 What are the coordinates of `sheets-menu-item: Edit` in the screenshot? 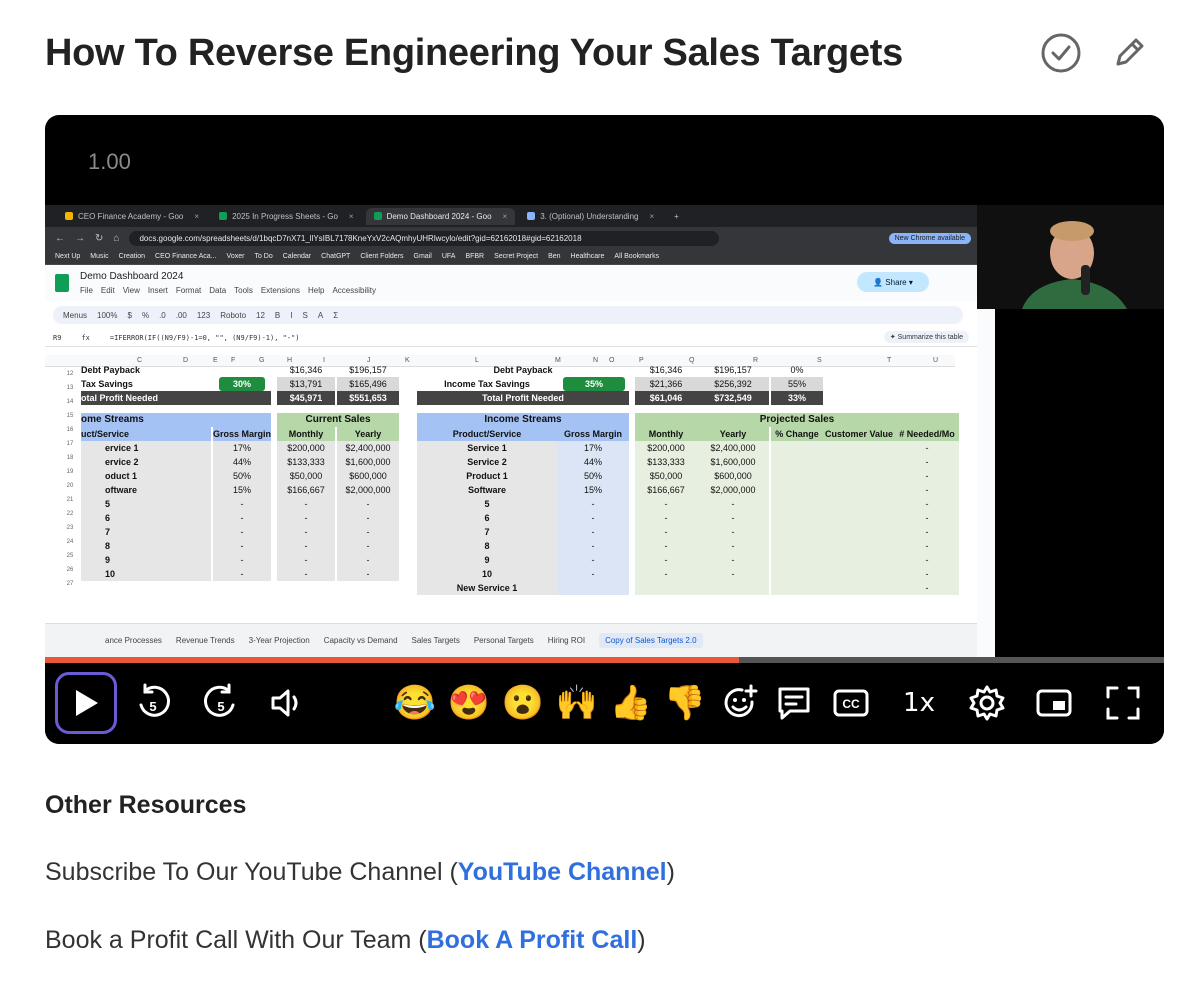 It's located at (108, 290).